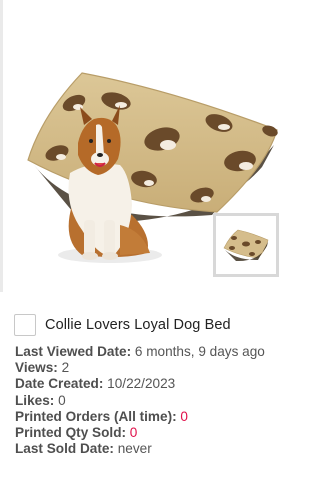 The height and width of the screenshot is (484, 320). I want to click on product-thumbnail, so click(246, 245).